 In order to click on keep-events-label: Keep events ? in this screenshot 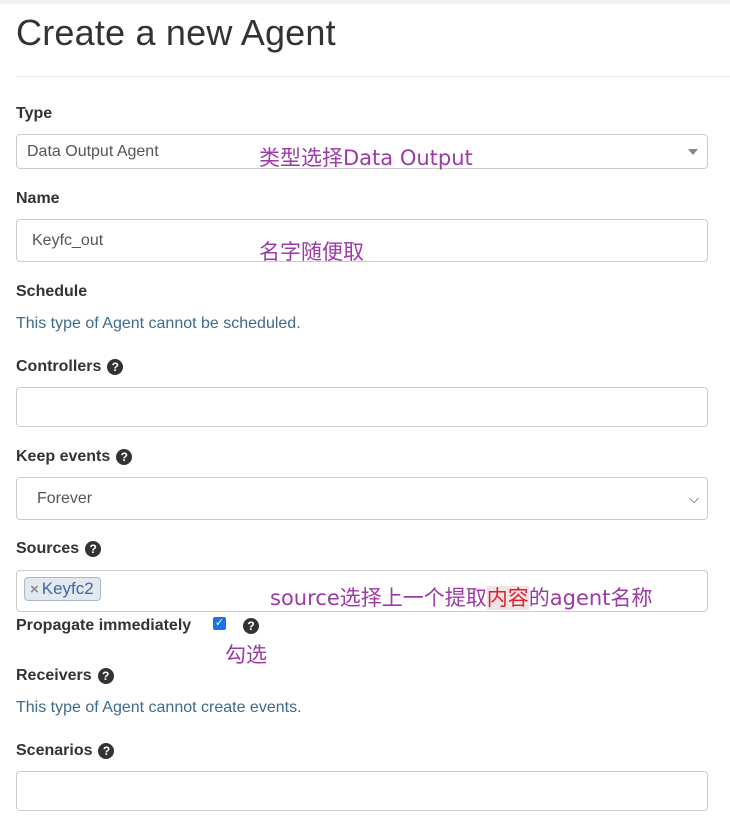, I will do `click(74, 457)`.